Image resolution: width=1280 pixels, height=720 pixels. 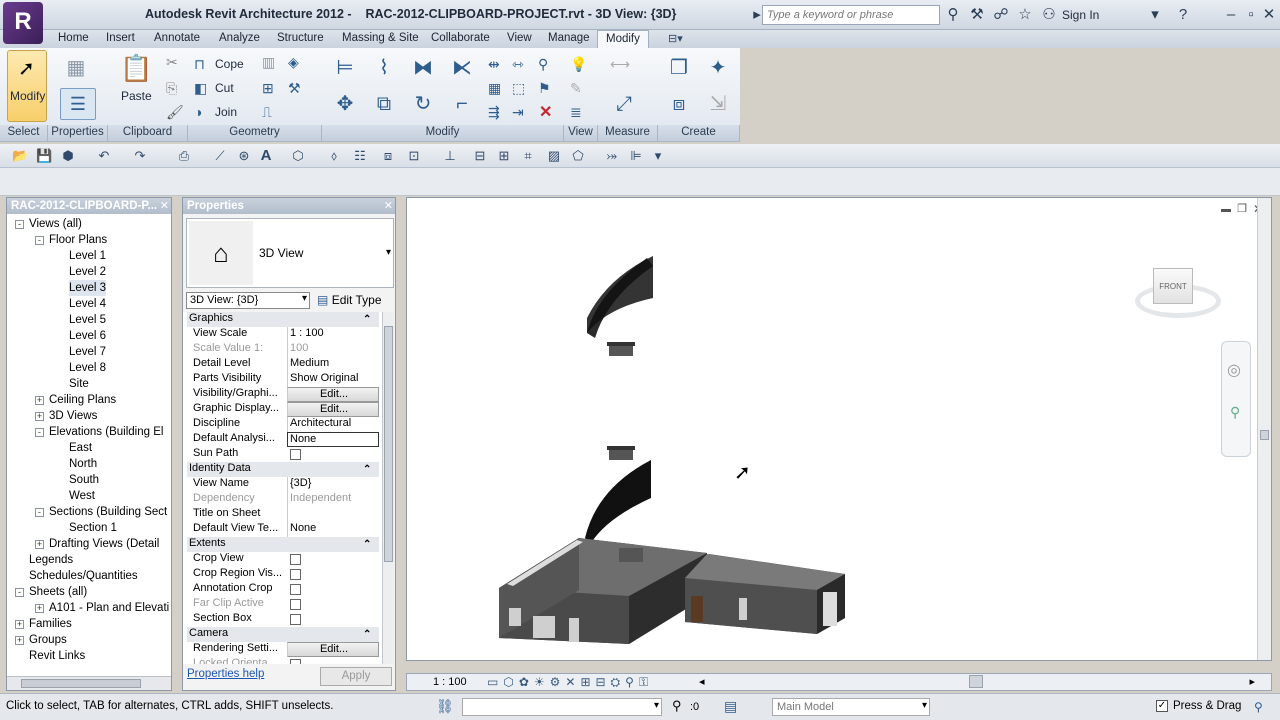 What do you see at coordinates (23, 23) in the screenshot?
I see `application-menu-button: R` at bounding box center [23, 23].